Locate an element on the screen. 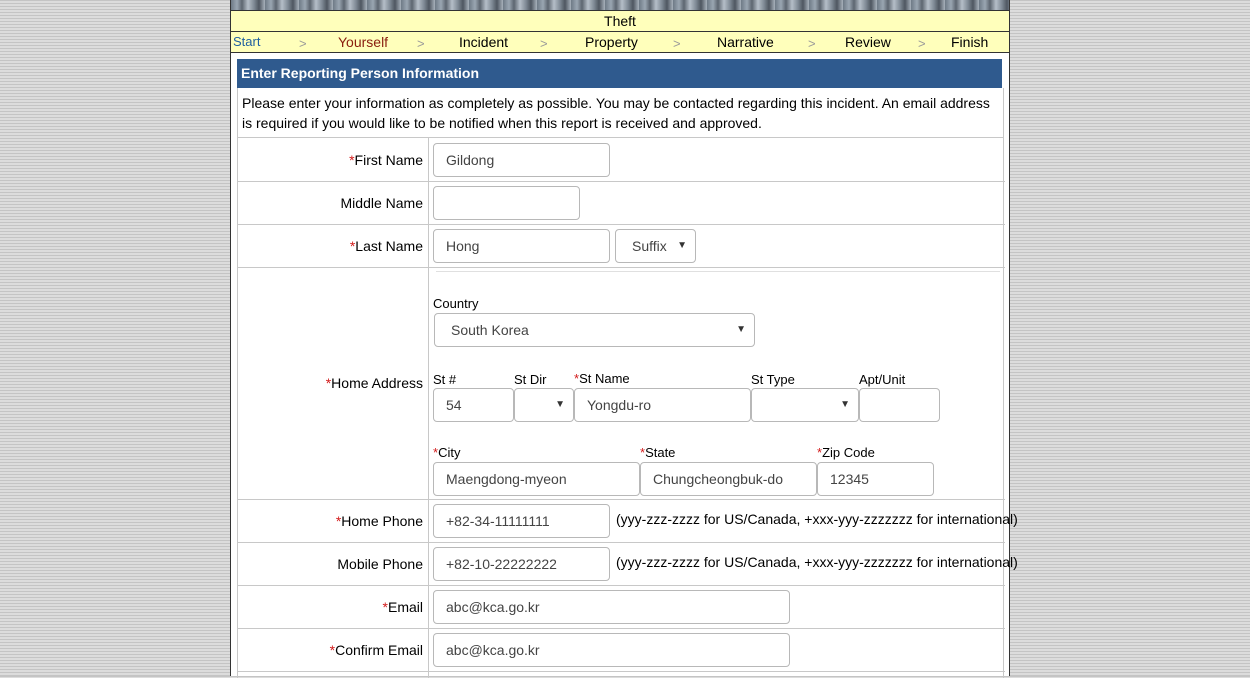 The height and width of the screenshot is (678, 1250). street-name-label-text: St Name is located at coordinates (604, 378).